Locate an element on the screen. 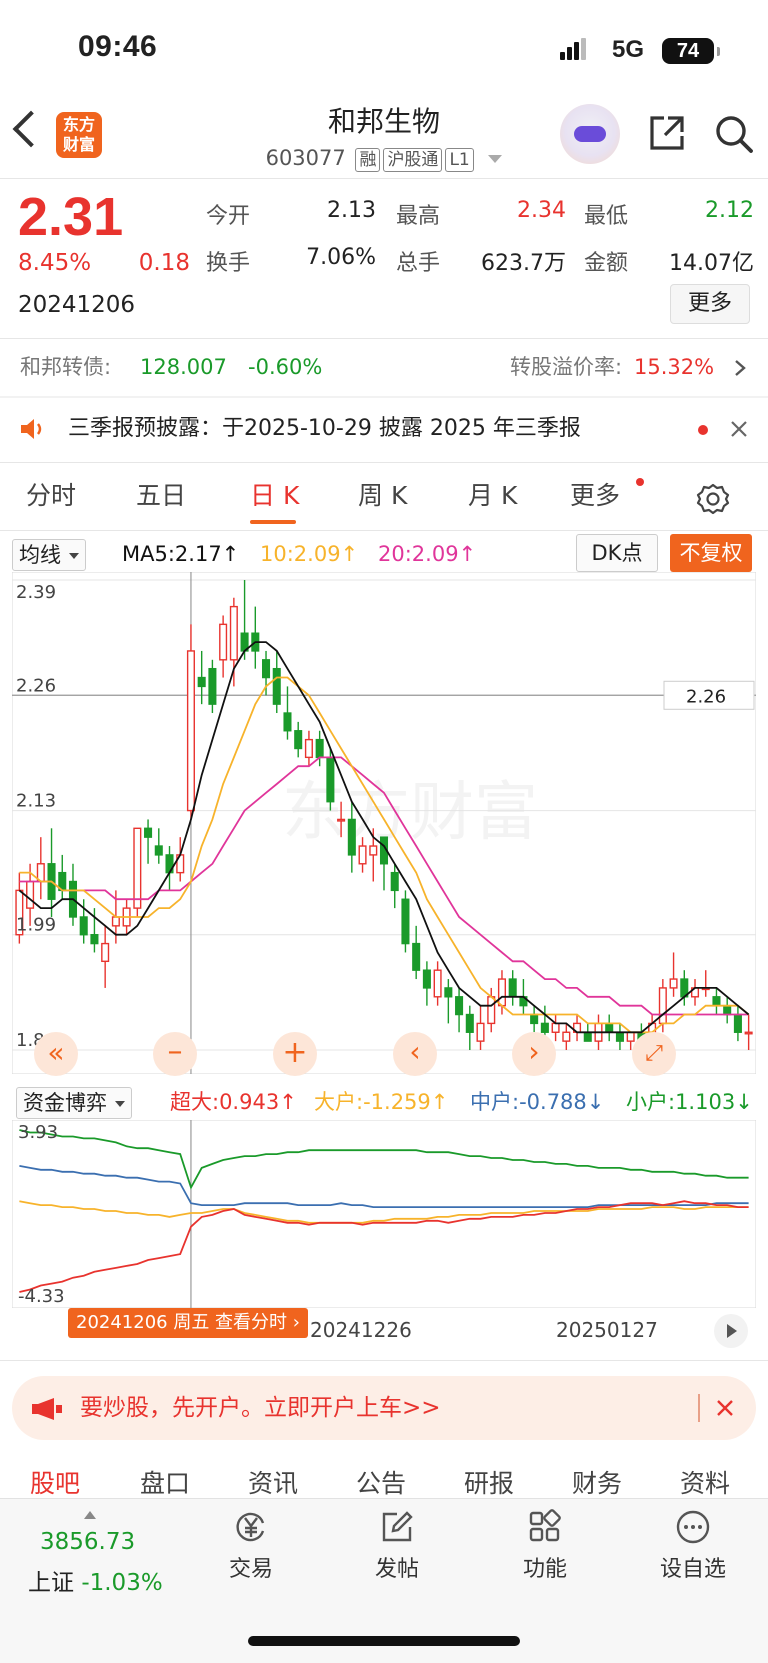 The height and width of the screenshot is (1663, 768). nav-set-watchlist: 设自选 is located at coordinates (693, 1546).